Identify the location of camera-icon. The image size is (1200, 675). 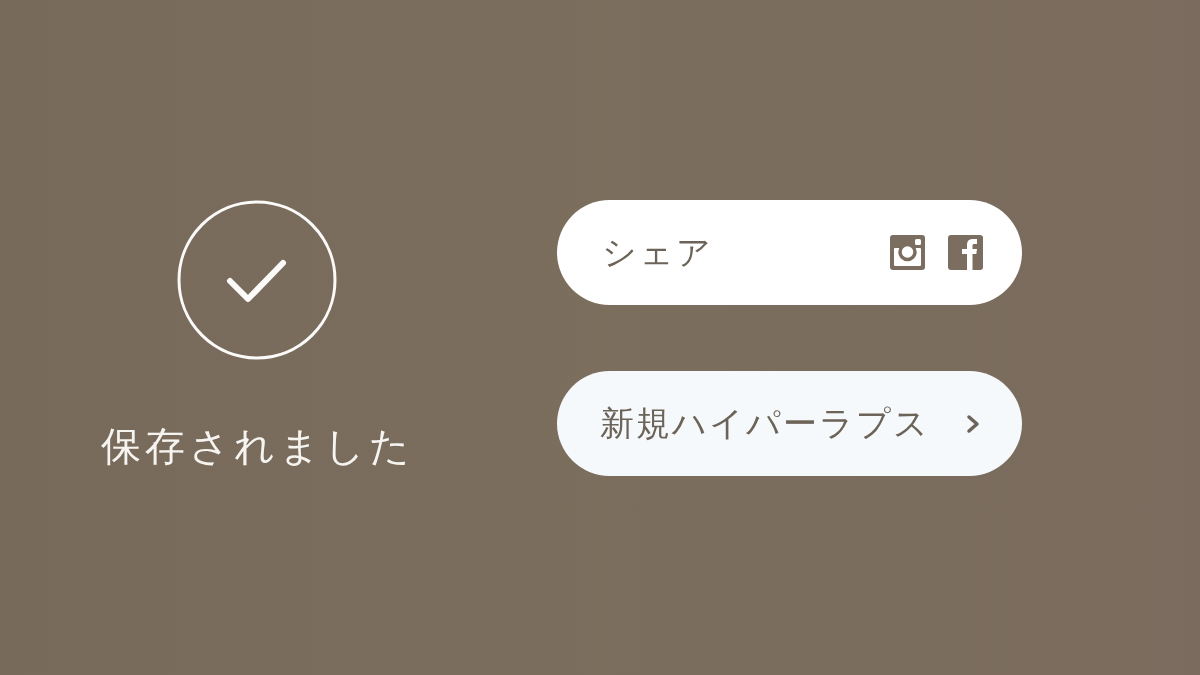
(907, 252).